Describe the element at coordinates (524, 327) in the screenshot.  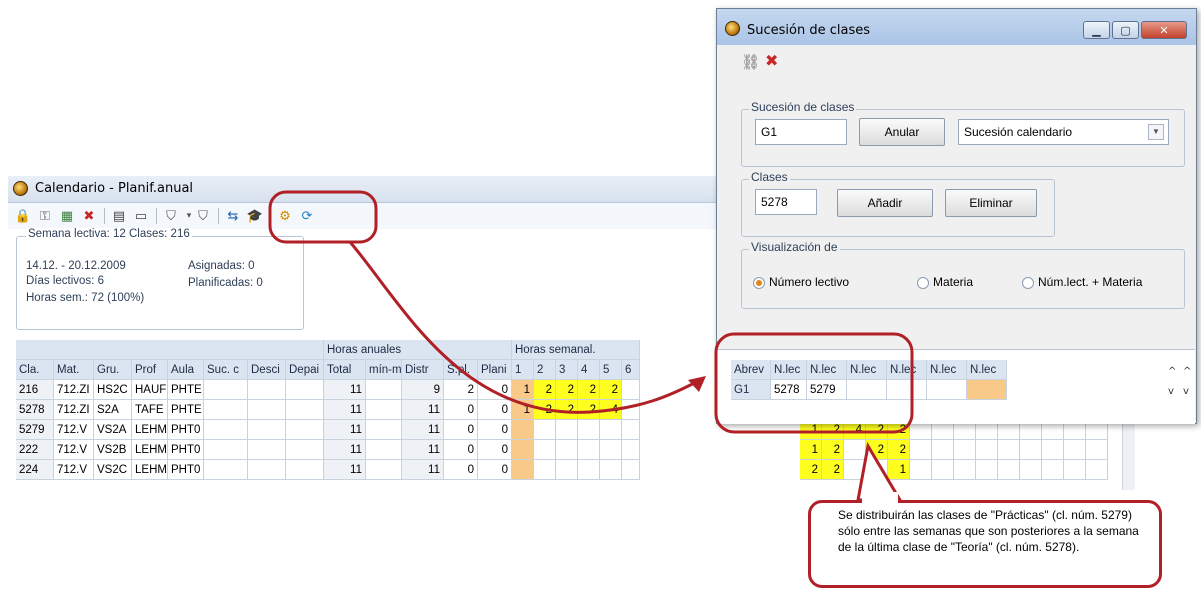
I see `annotation-arrow` at that location.